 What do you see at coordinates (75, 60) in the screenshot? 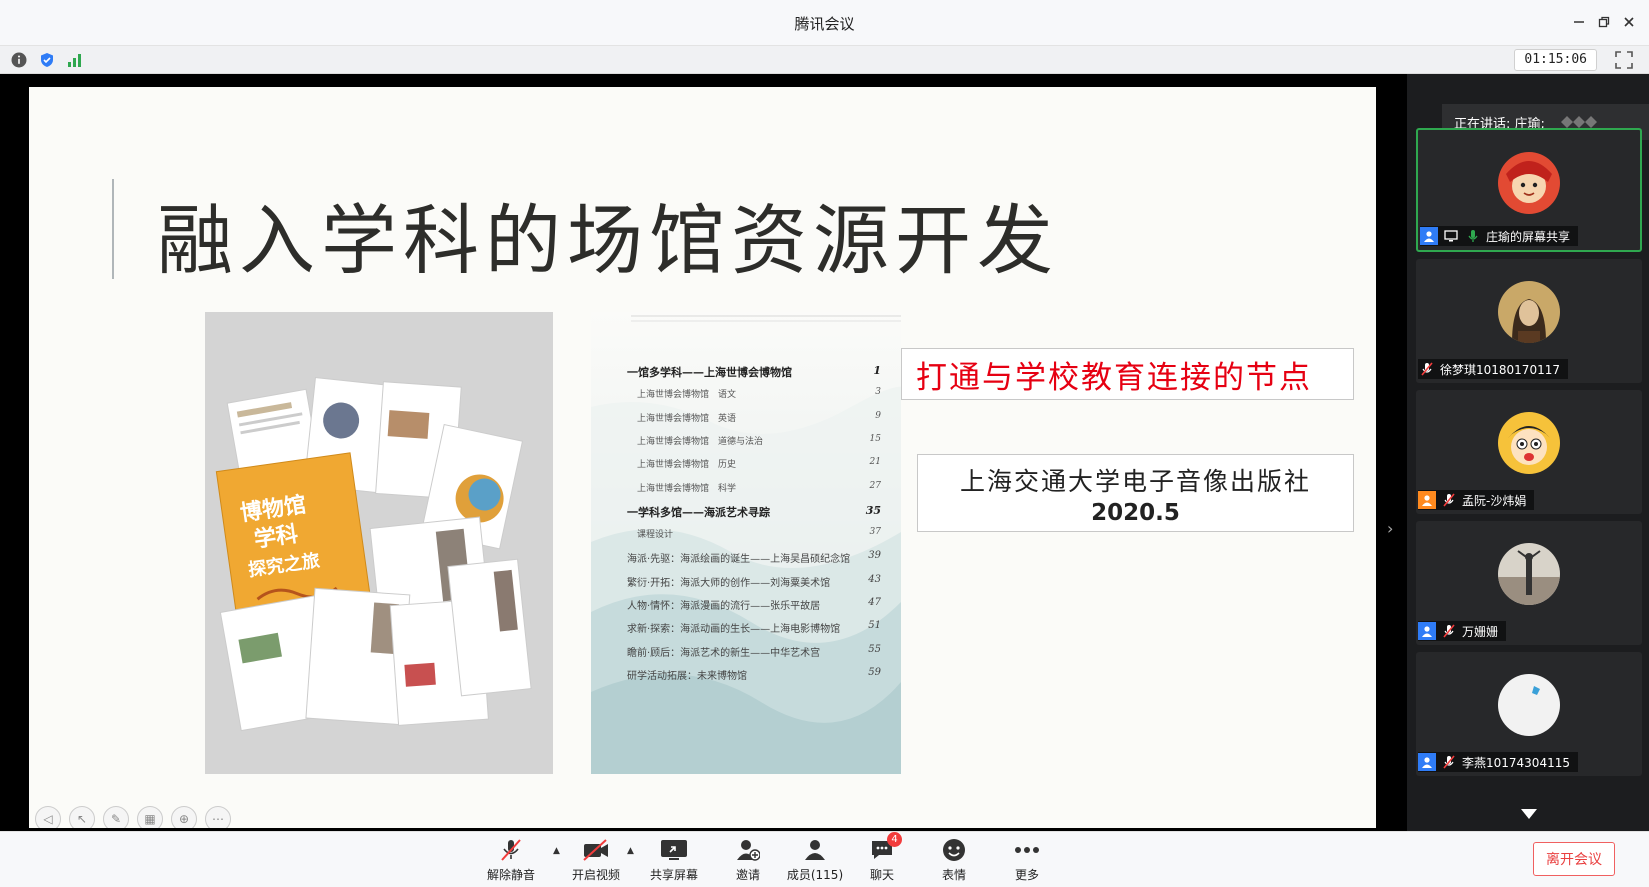
I see `network-signal-icon` at bounding box center [75, 60].